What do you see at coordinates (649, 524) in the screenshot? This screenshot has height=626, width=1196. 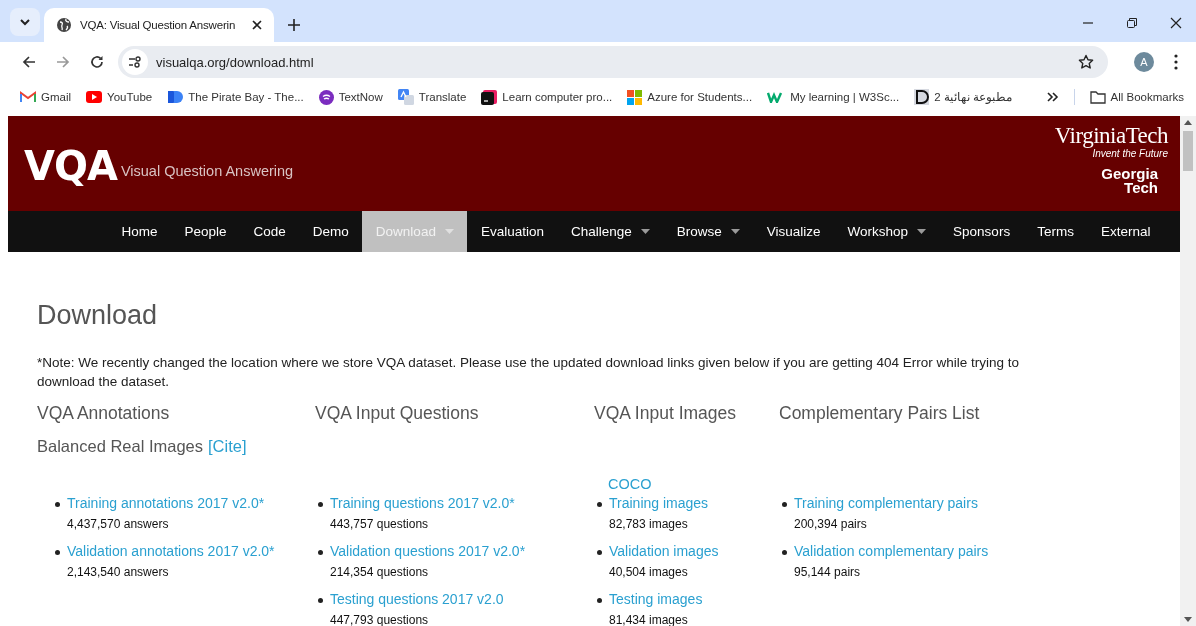 I see `item-count: 82,783 images` at bounding box center [649, 524].